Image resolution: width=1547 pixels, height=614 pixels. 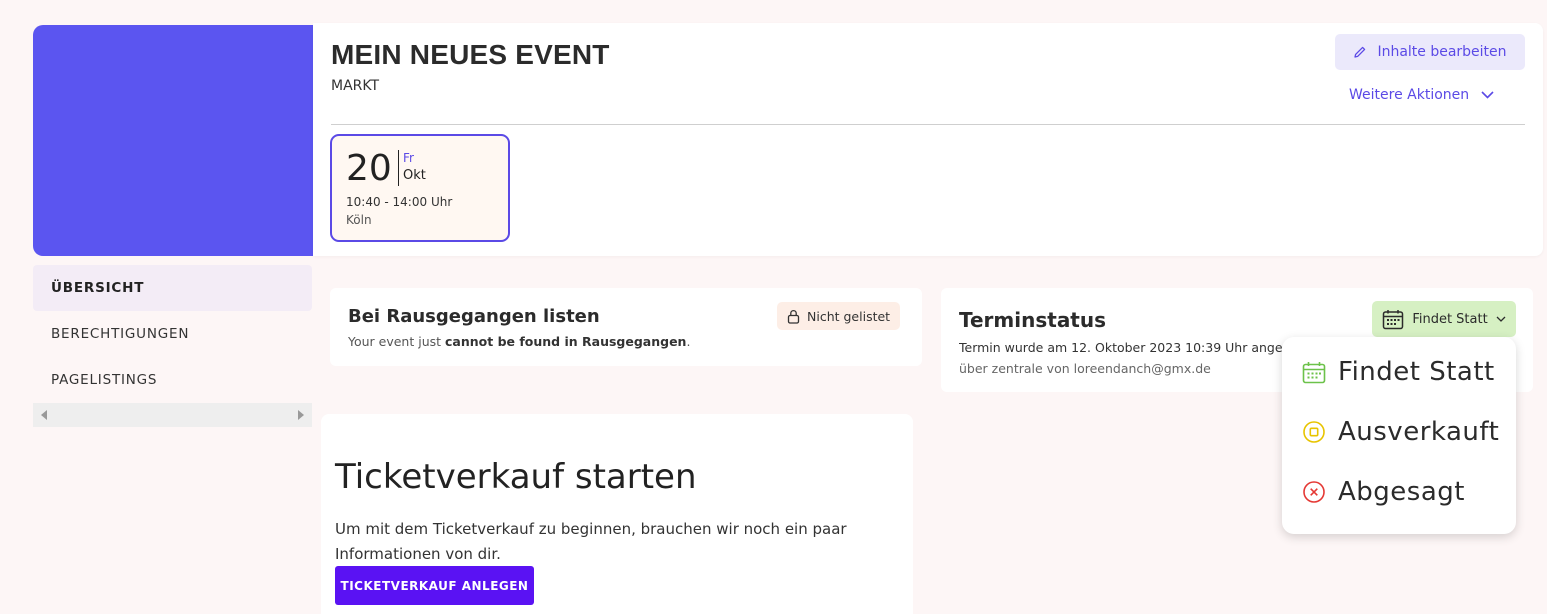 I want to click on cancel-icon, so click(x=1314, y=492).